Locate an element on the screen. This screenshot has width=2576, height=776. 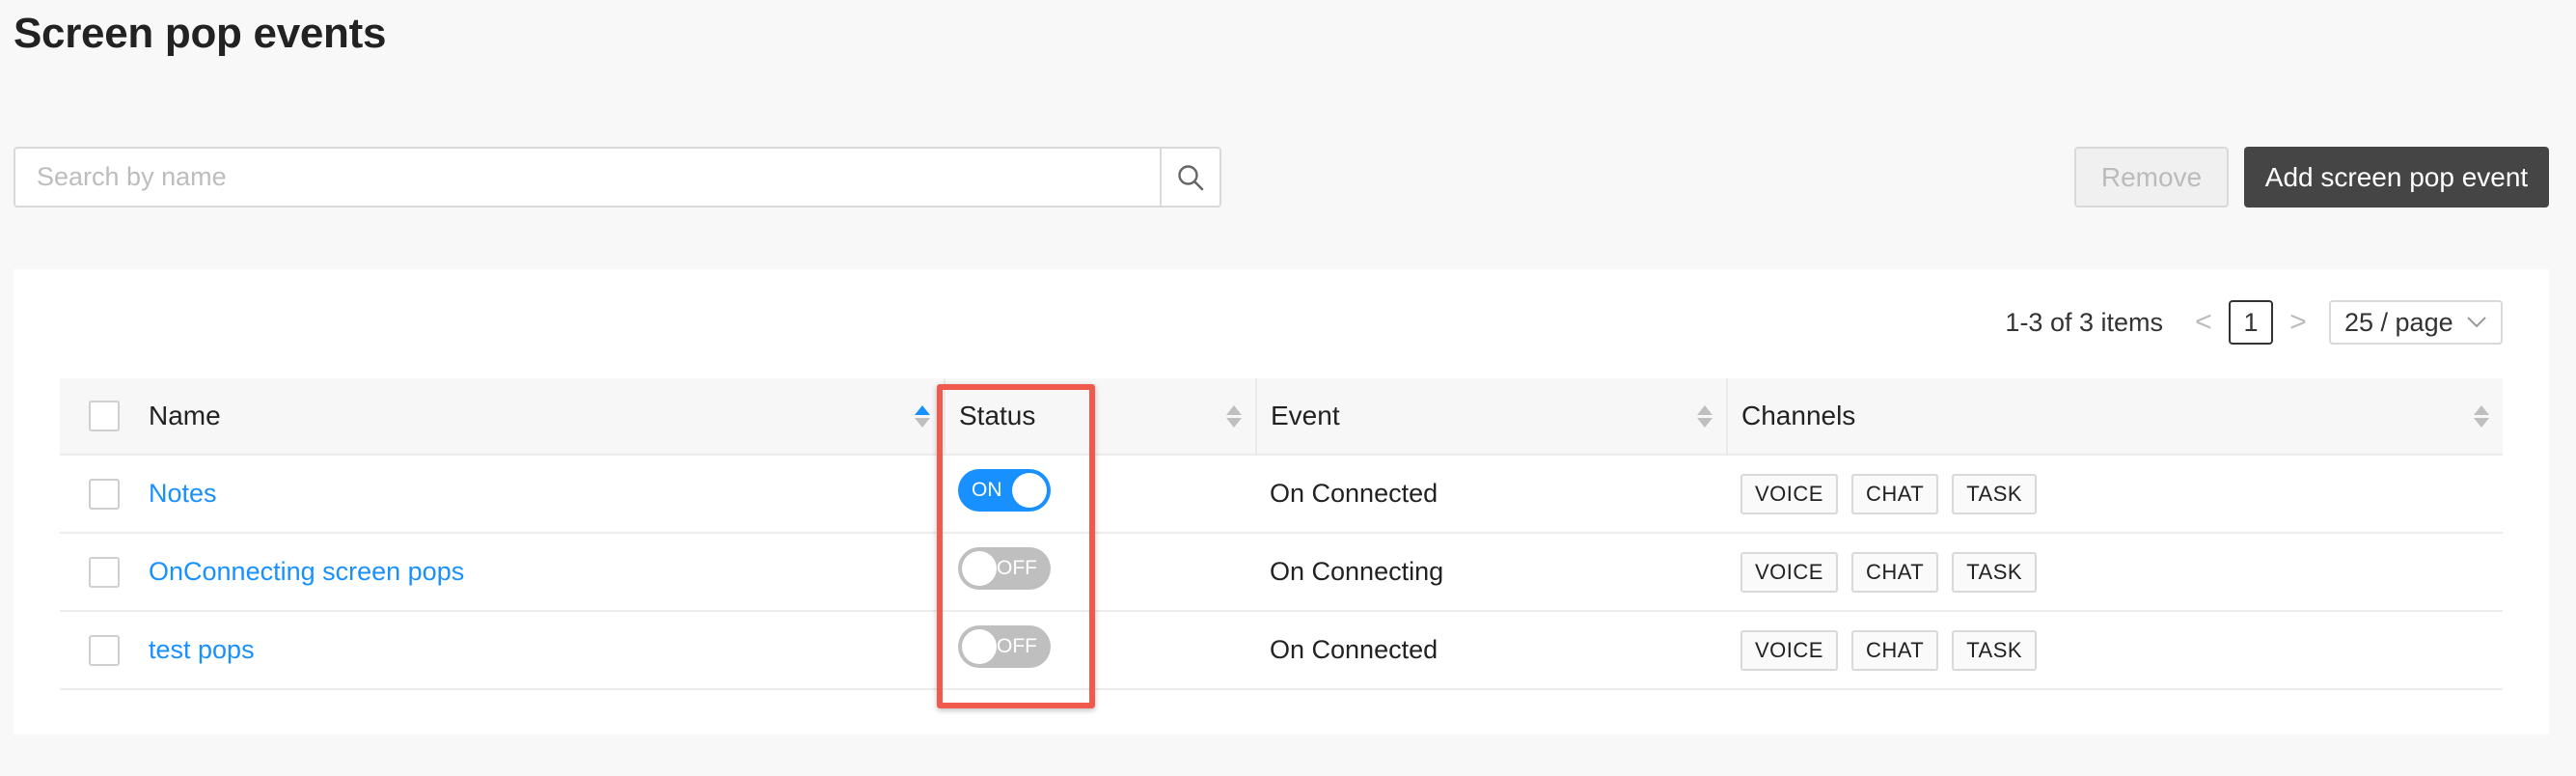
table-row: Notes ON On Connected VOICE CHAT TASK is located at coordinates (1281, 494).